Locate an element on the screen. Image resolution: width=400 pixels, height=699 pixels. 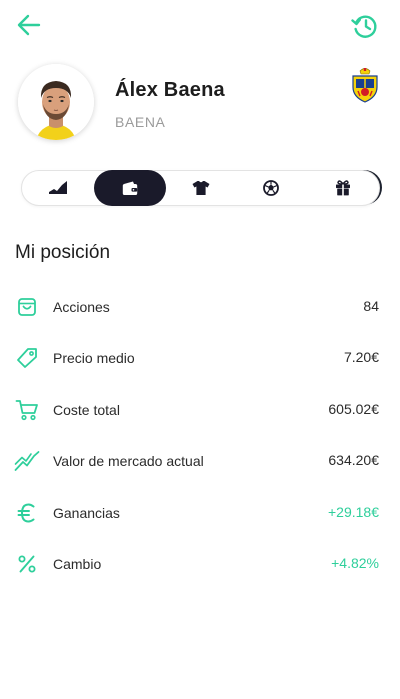
tab-gifts is located at coordinates (343, 188).